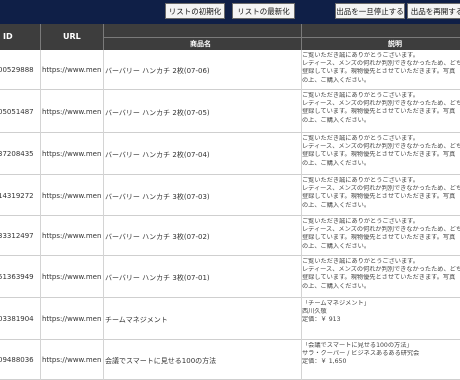 Image resolution: width=460 pixels, height=380 pixels. Describe the element at coordinates (263, 11) in the screenshot. I see `refresh-list-button: リストの最新化` at that location.